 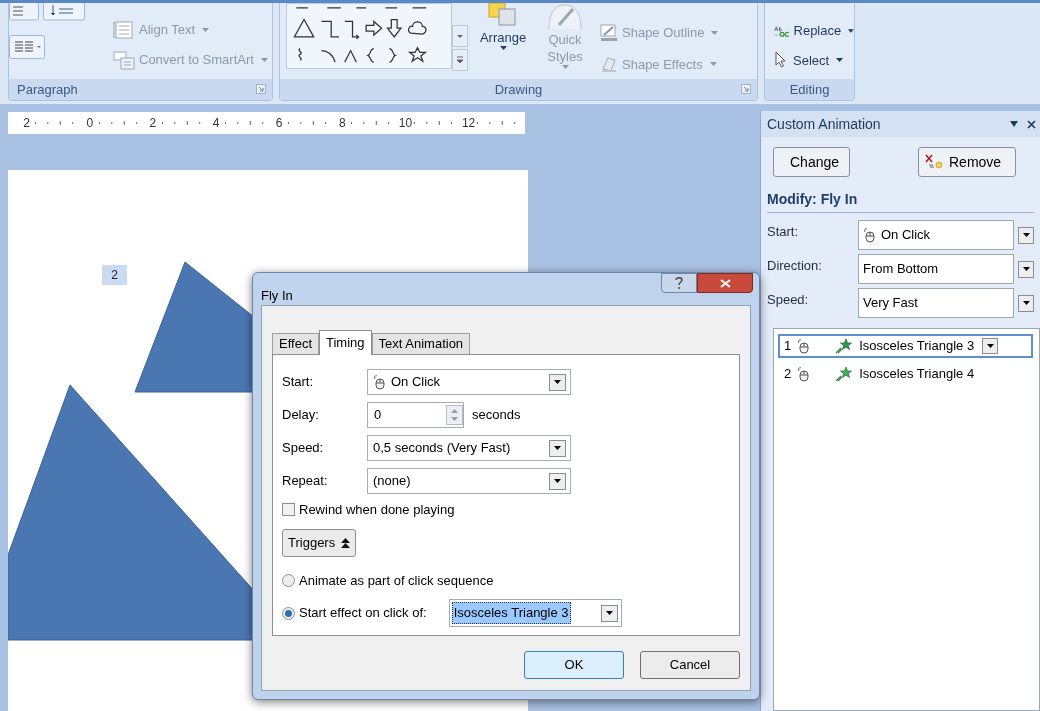 What do you see at coordinates (469, 448) in the screenshot?
I see `dropdown: 0,5 seconds (Very Fast)` at bounding box center [469, 448].